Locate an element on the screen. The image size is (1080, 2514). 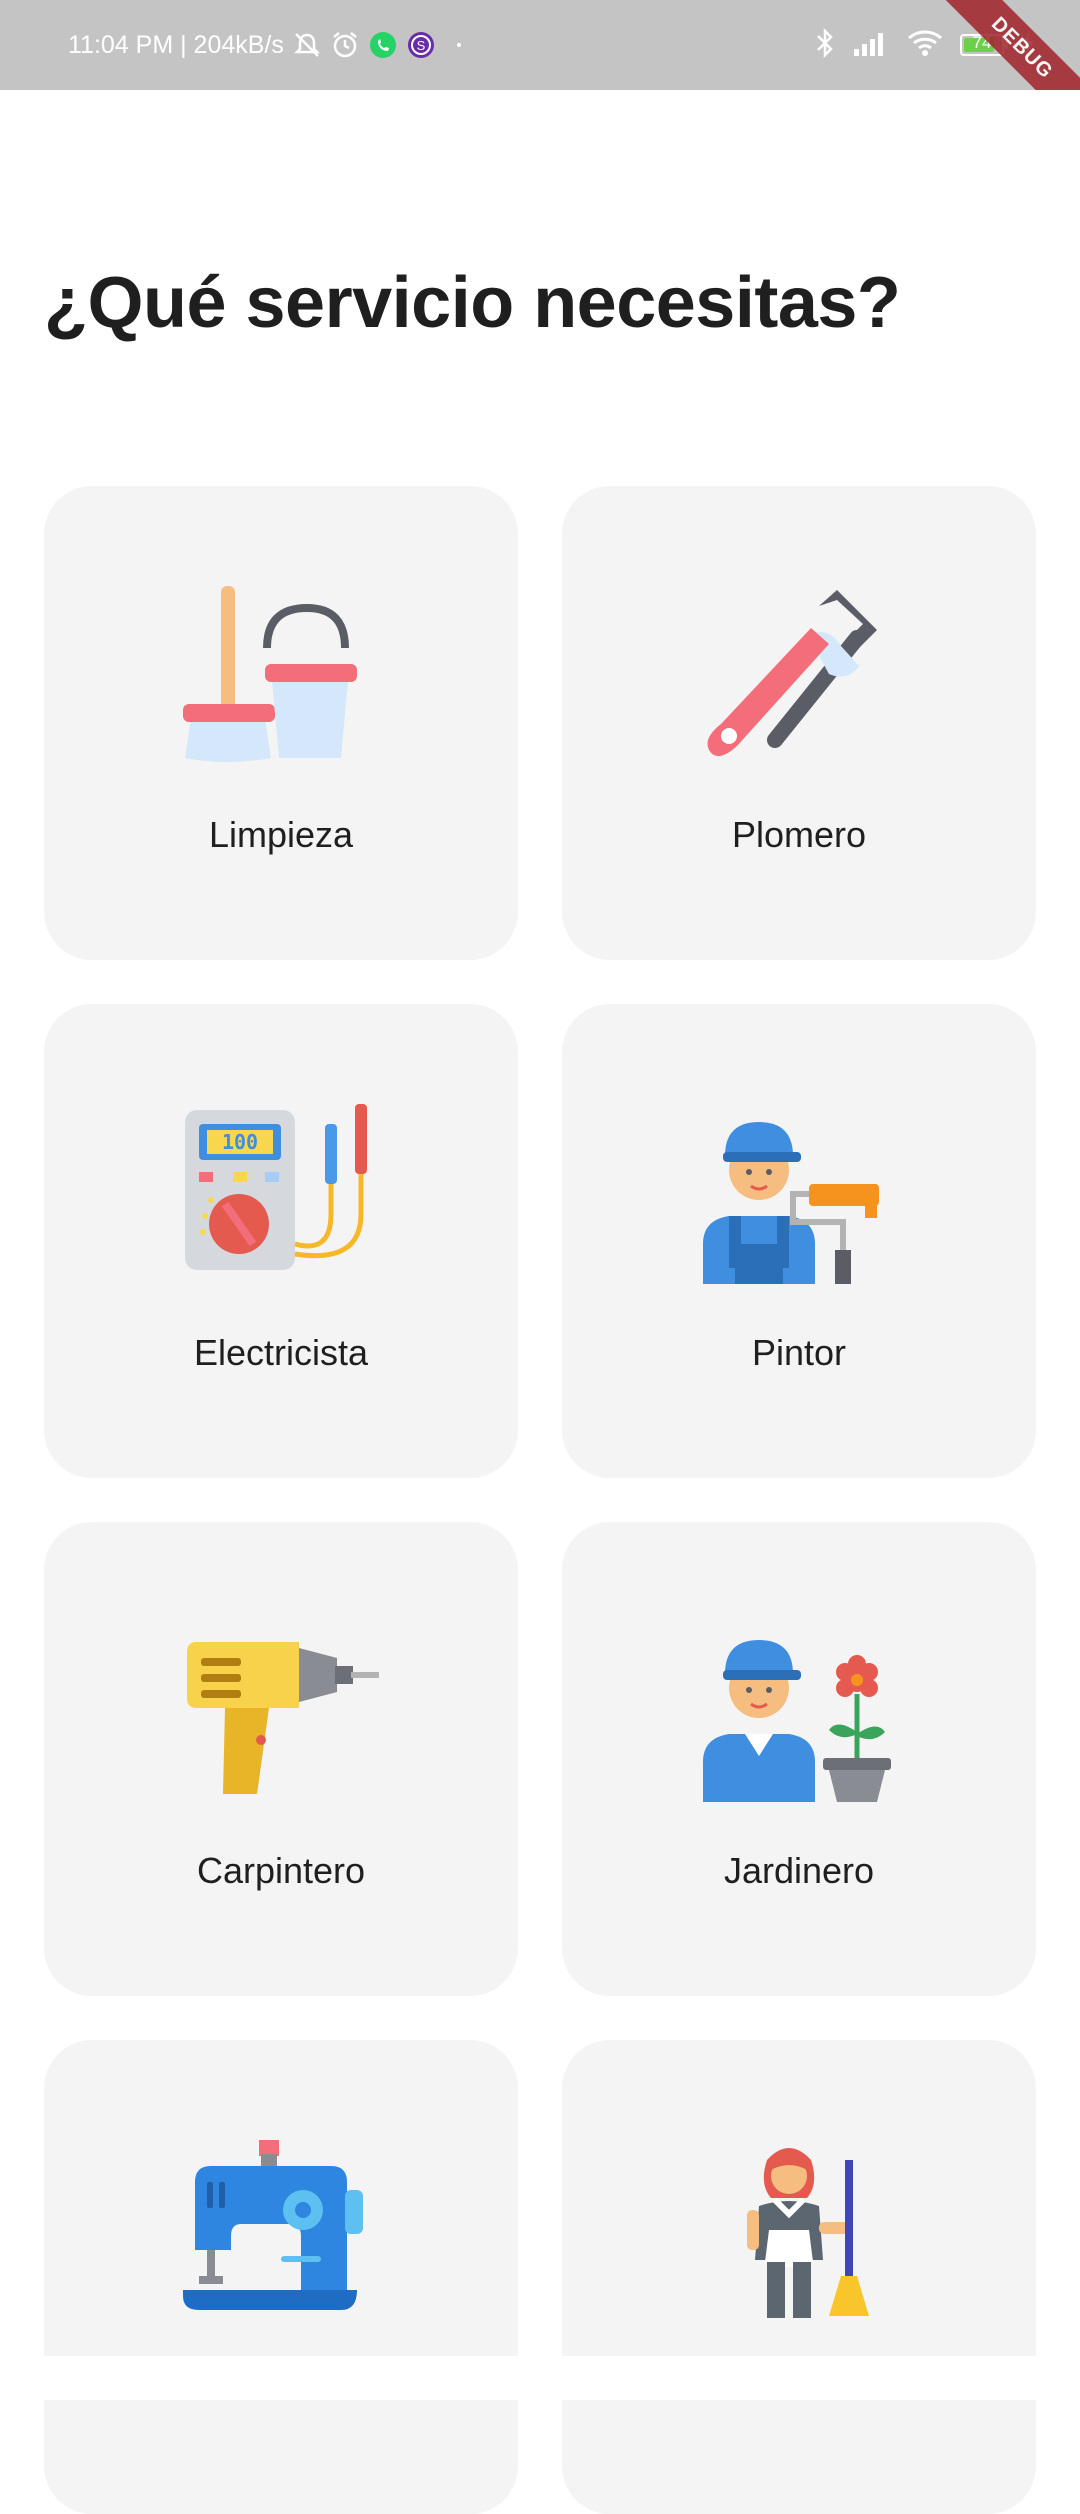
service-card-pintor: Pintor is located at coordinates (799, 1241).